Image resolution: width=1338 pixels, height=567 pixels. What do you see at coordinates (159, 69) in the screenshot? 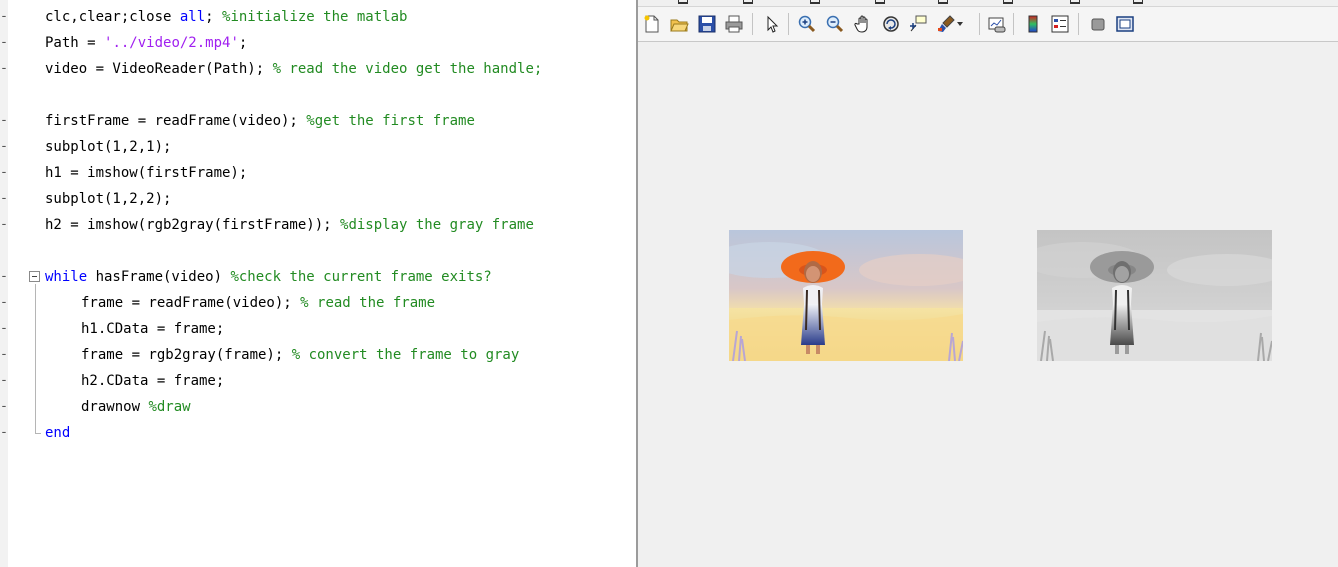
I see `code-token: video = VideoReader(Path);` at bounding box center [159, 69].